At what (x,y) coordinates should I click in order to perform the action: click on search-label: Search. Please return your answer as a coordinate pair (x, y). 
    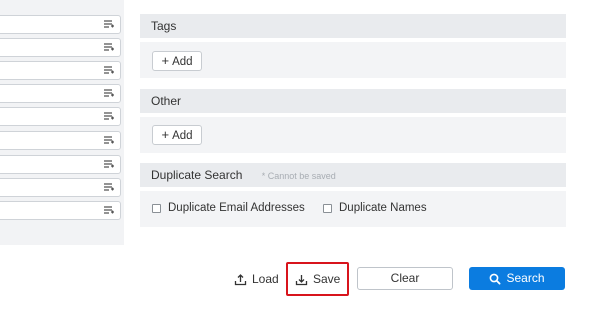
    Looking at the image, I should click on (525, 278).